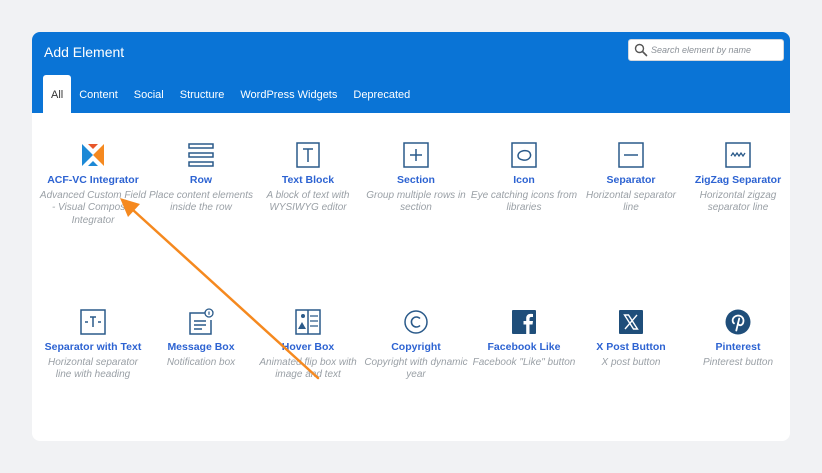 This screenshot has width=822, height=473. What do you see at coordinates (201, 347) in the screenshot?
I see `element-name: Message Box` at bounding box center [201, 347].